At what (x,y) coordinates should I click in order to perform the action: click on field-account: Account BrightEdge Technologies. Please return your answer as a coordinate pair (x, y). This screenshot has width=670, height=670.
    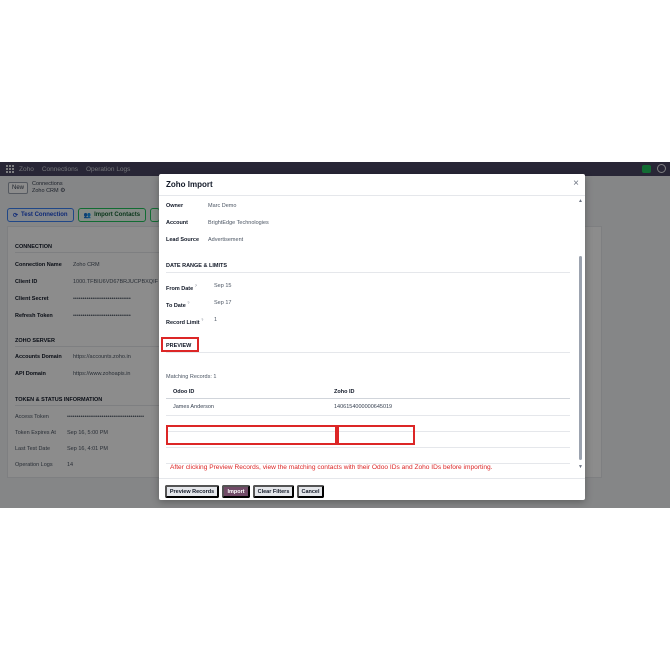
    Looking at the image, I should click on (217, 223).